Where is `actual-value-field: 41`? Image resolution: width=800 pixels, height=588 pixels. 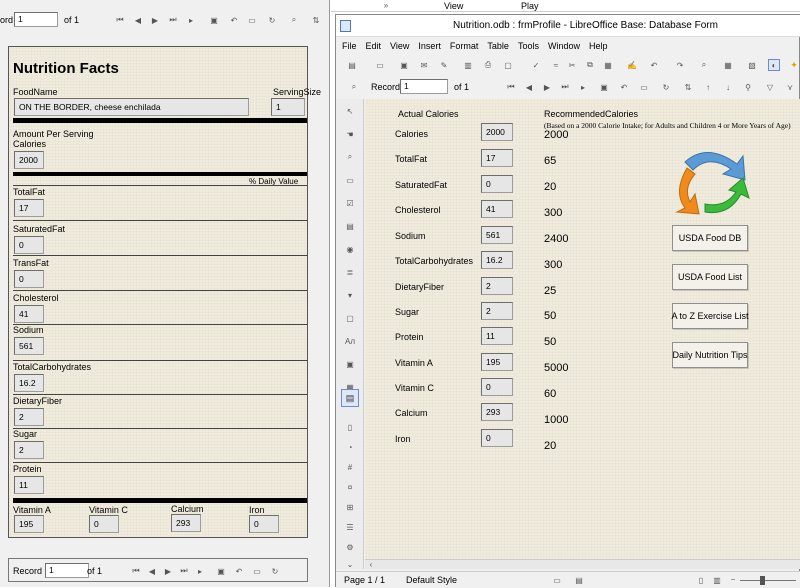 actual-value-field: 41 is located at coordinates (497, 209).